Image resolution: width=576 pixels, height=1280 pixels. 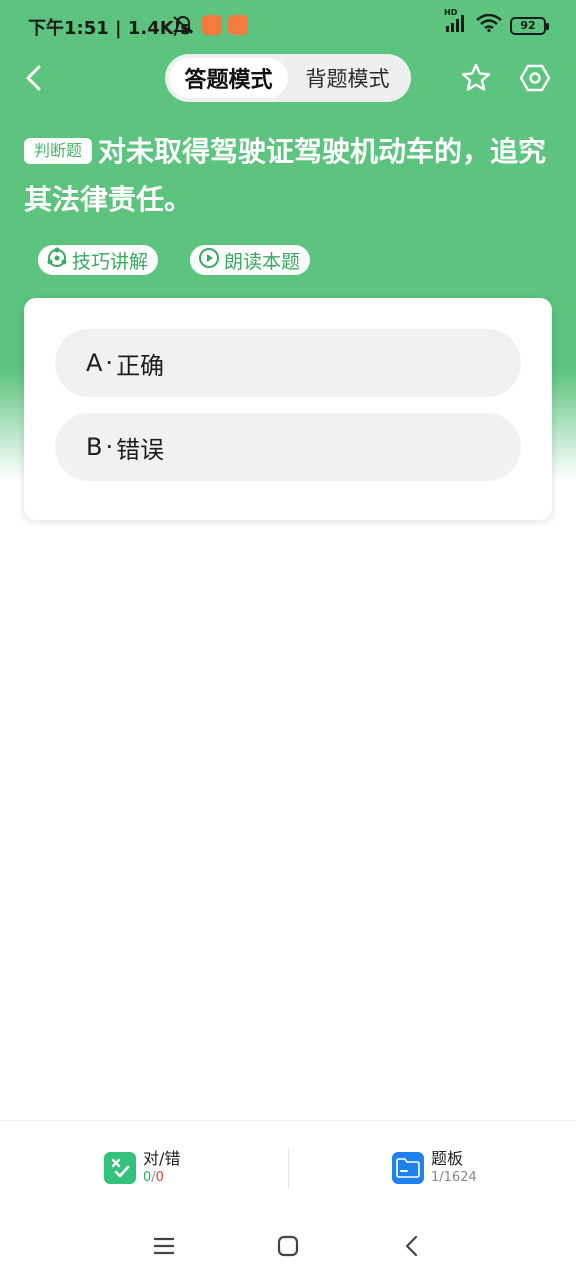 I want to click on tab-answer-mode: 答题模式, so click(x=228, y=78).